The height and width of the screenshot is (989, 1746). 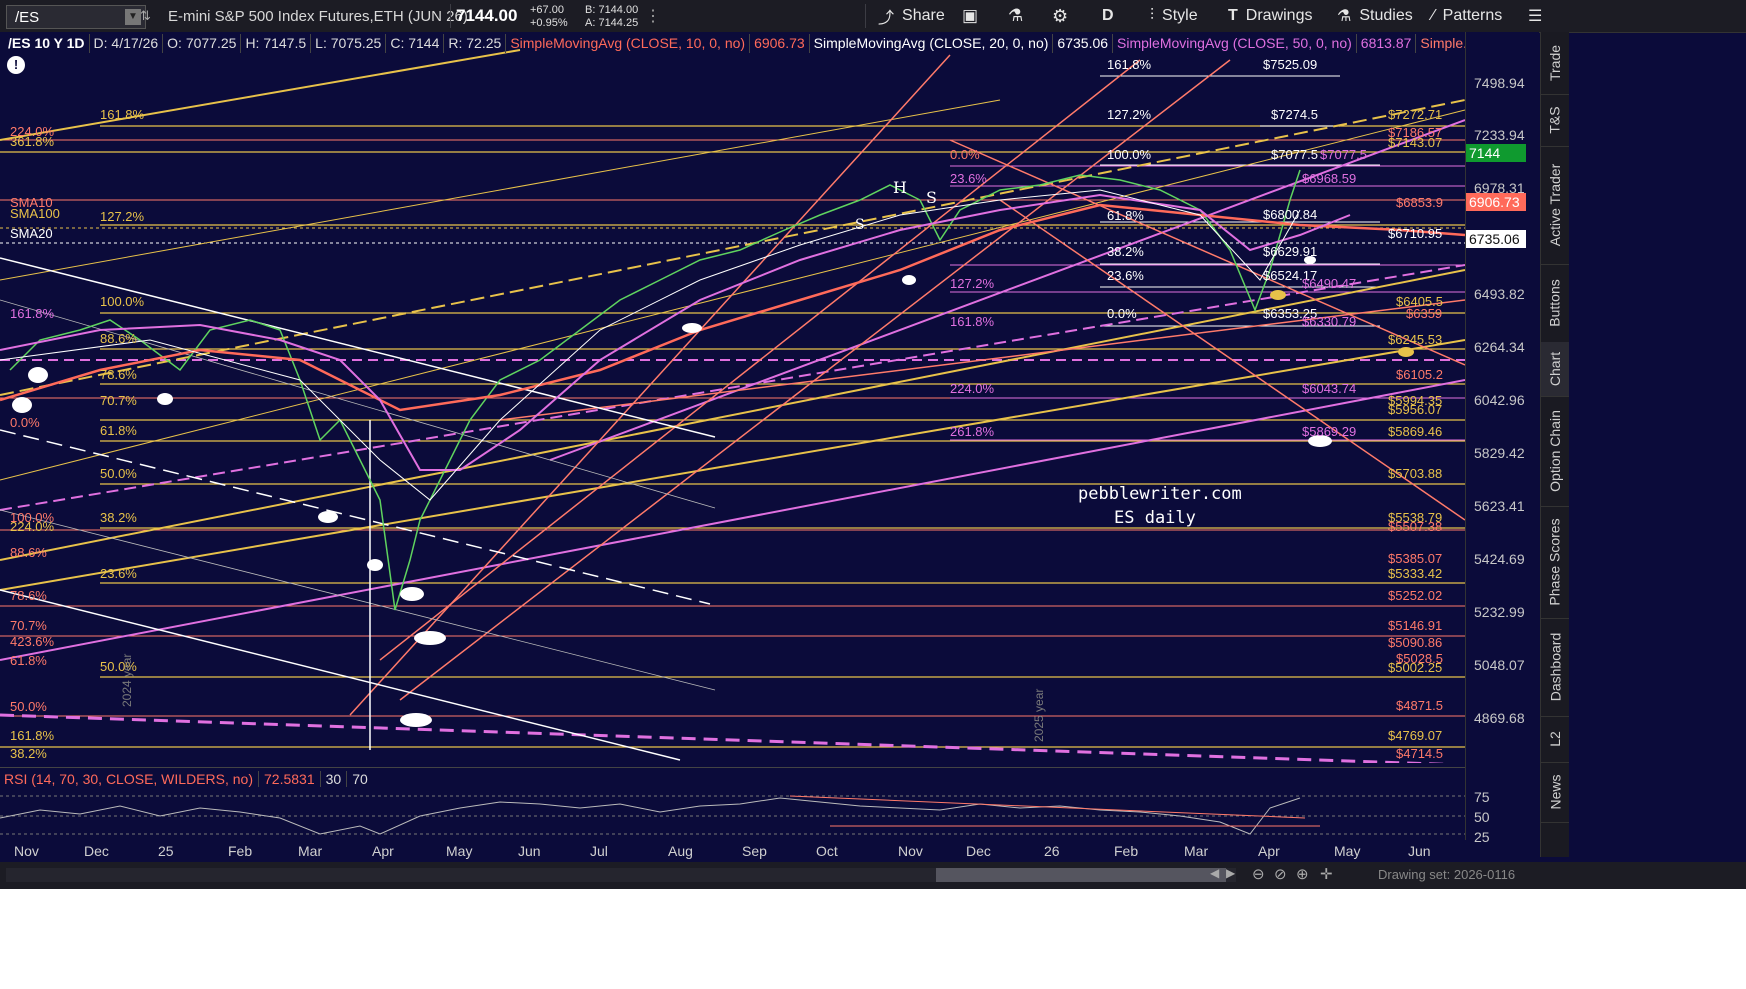 I want to click on link-icon: ⇅, so click(x=145, y=16).